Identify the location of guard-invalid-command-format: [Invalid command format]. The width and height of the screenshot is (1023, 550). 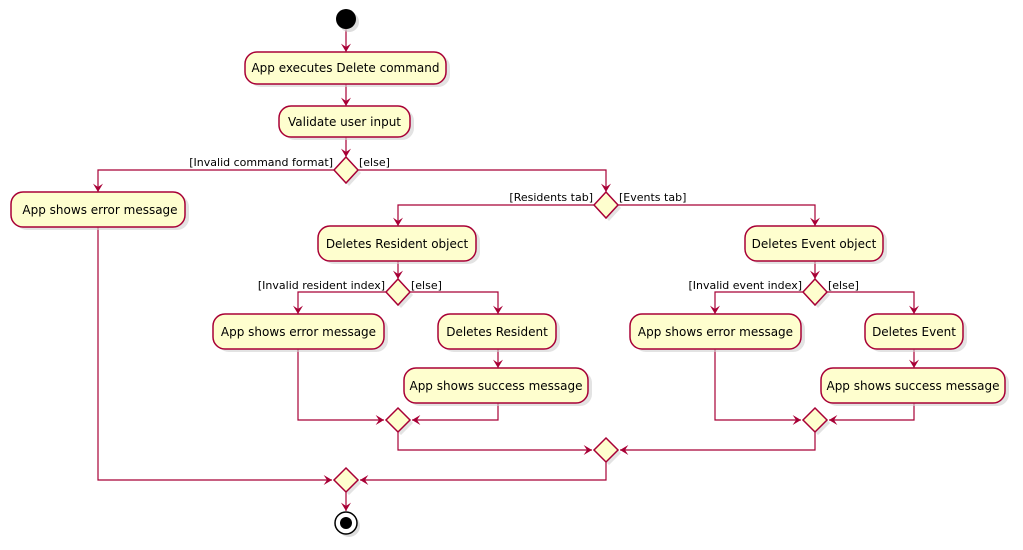
(261, 162).